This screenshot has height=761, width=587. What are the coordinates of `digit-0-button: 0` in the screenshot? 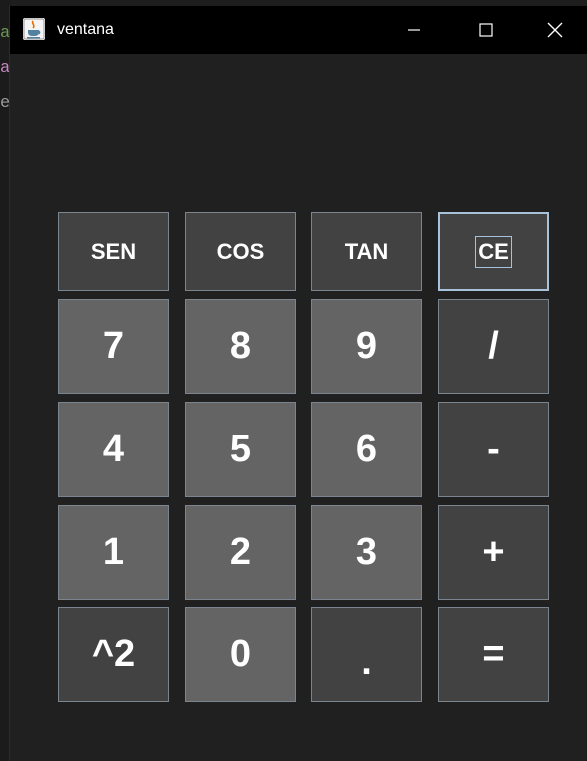 It's located at (240, 654).